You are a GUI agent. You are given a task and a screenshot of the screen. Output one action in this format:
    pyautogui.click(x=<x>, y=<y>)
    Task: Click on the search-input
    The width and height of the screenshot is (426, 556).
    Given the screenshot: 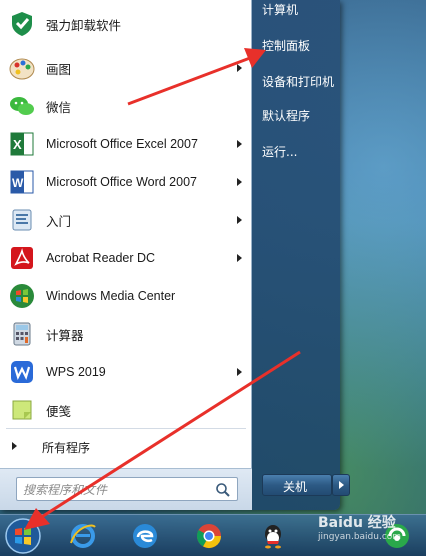 What is the action you would take?
    pyautogui.click(x=113, y=490)
    